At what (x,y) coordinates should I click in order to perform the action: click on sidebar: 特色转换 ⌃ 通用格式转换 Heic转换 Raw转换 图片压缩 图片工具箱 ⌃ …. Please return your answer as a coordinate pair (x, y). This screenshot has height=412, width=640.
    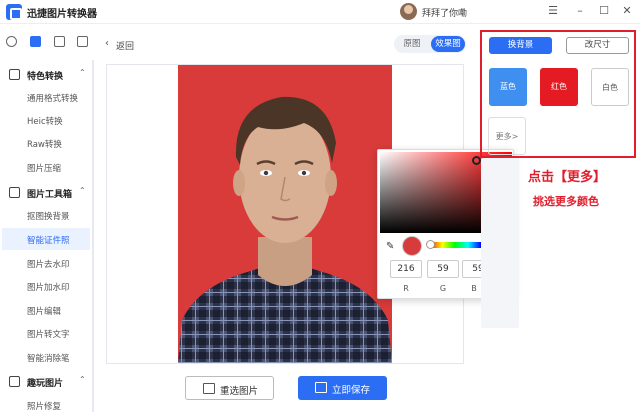
    Looking at the image, I should click on (47, 236).